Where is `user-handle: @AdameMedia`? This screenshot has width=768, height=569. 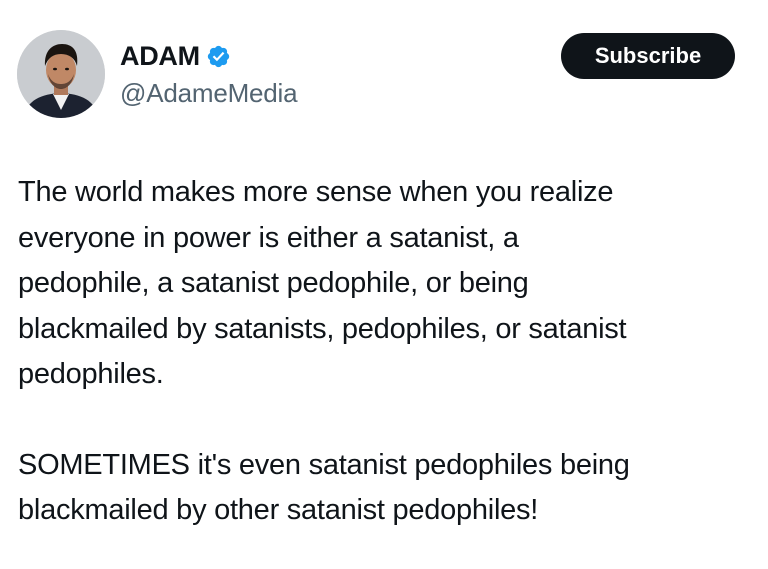
user-handle: @AdameMedia is located at coordinates (209, 93).